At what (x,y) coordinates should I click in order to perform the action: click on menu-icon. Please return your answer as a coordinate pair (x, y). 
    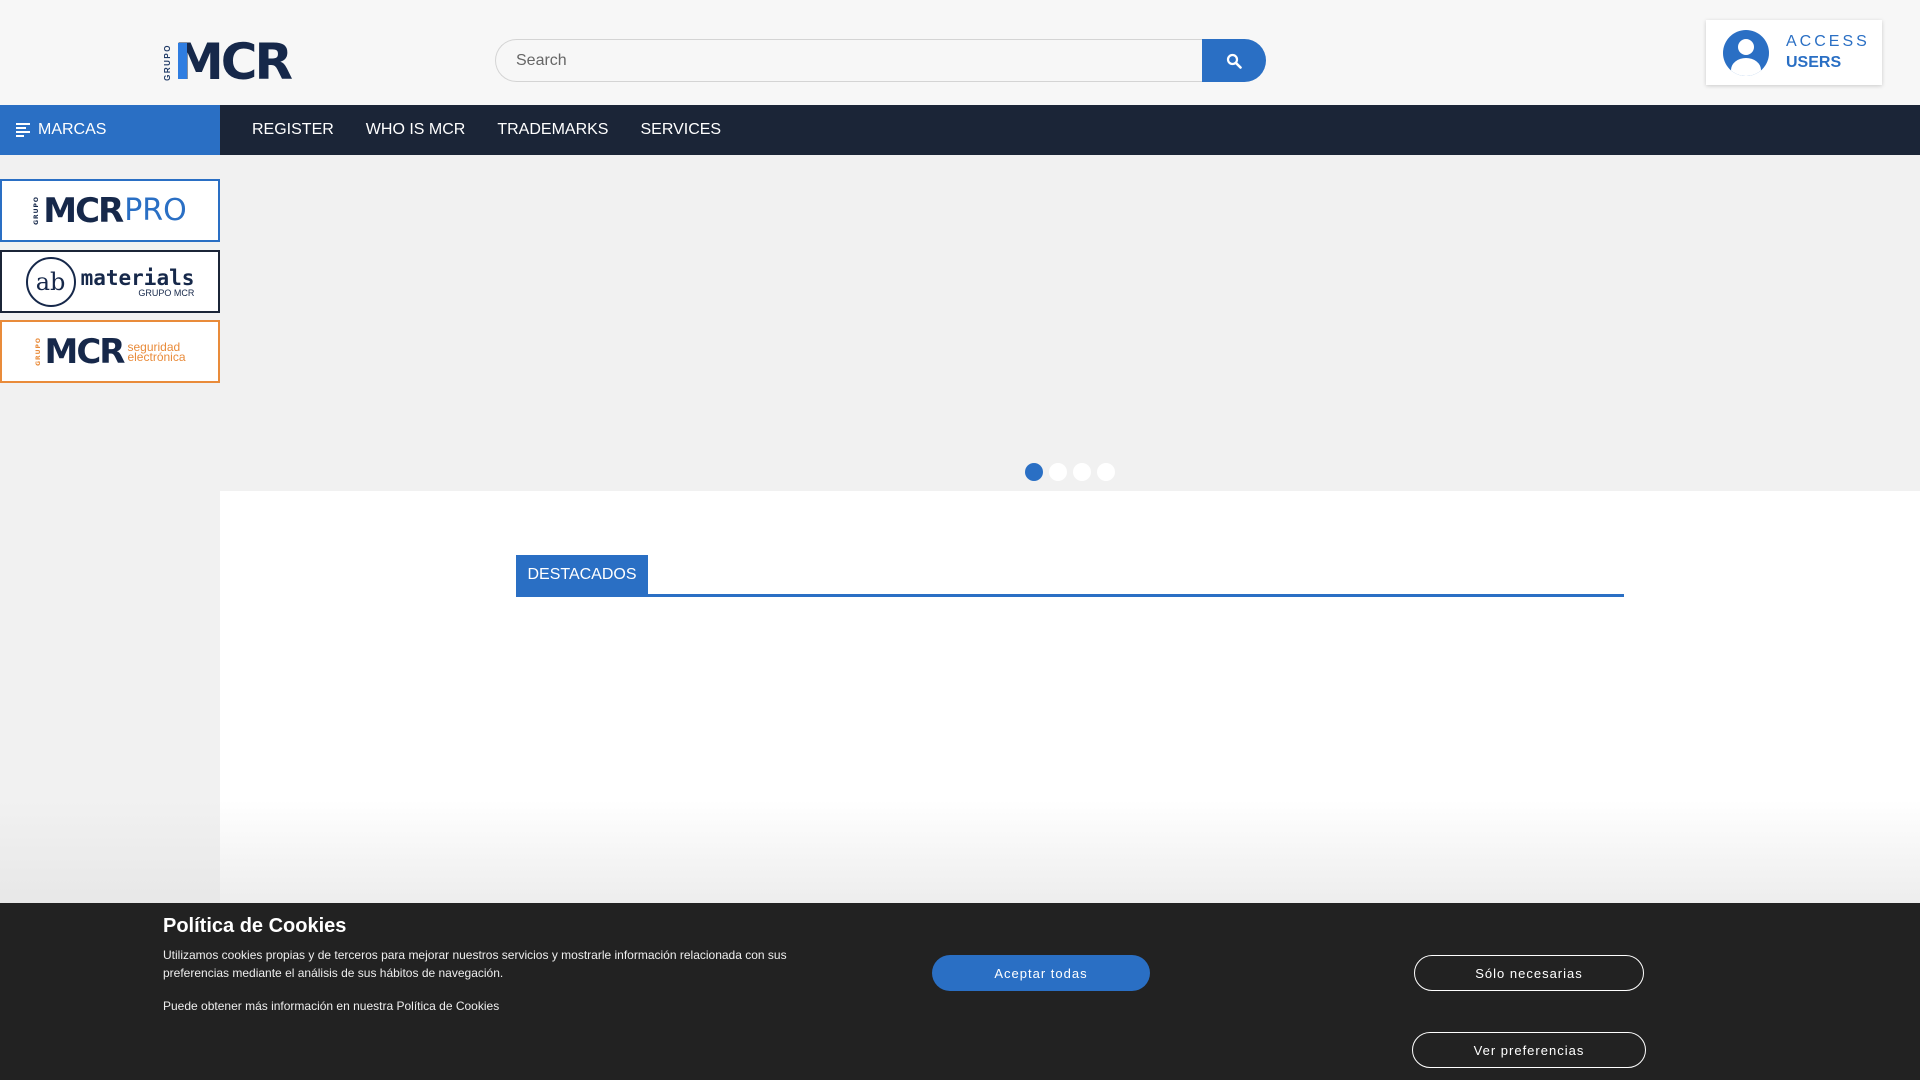
    Looking at the image, I should click on (23, 130).